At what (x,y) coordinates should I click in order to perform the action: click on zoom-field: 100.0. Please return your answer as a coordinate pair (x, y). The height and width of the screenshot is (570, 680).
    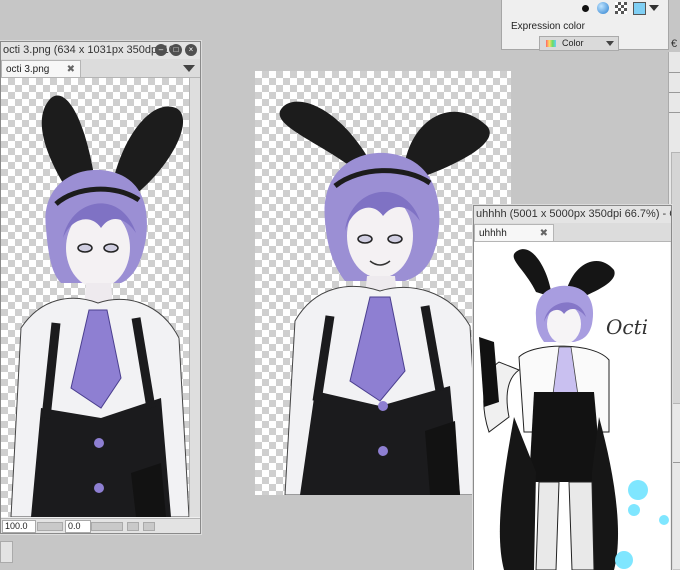
    Looking at the image, I should click on (19, 526).